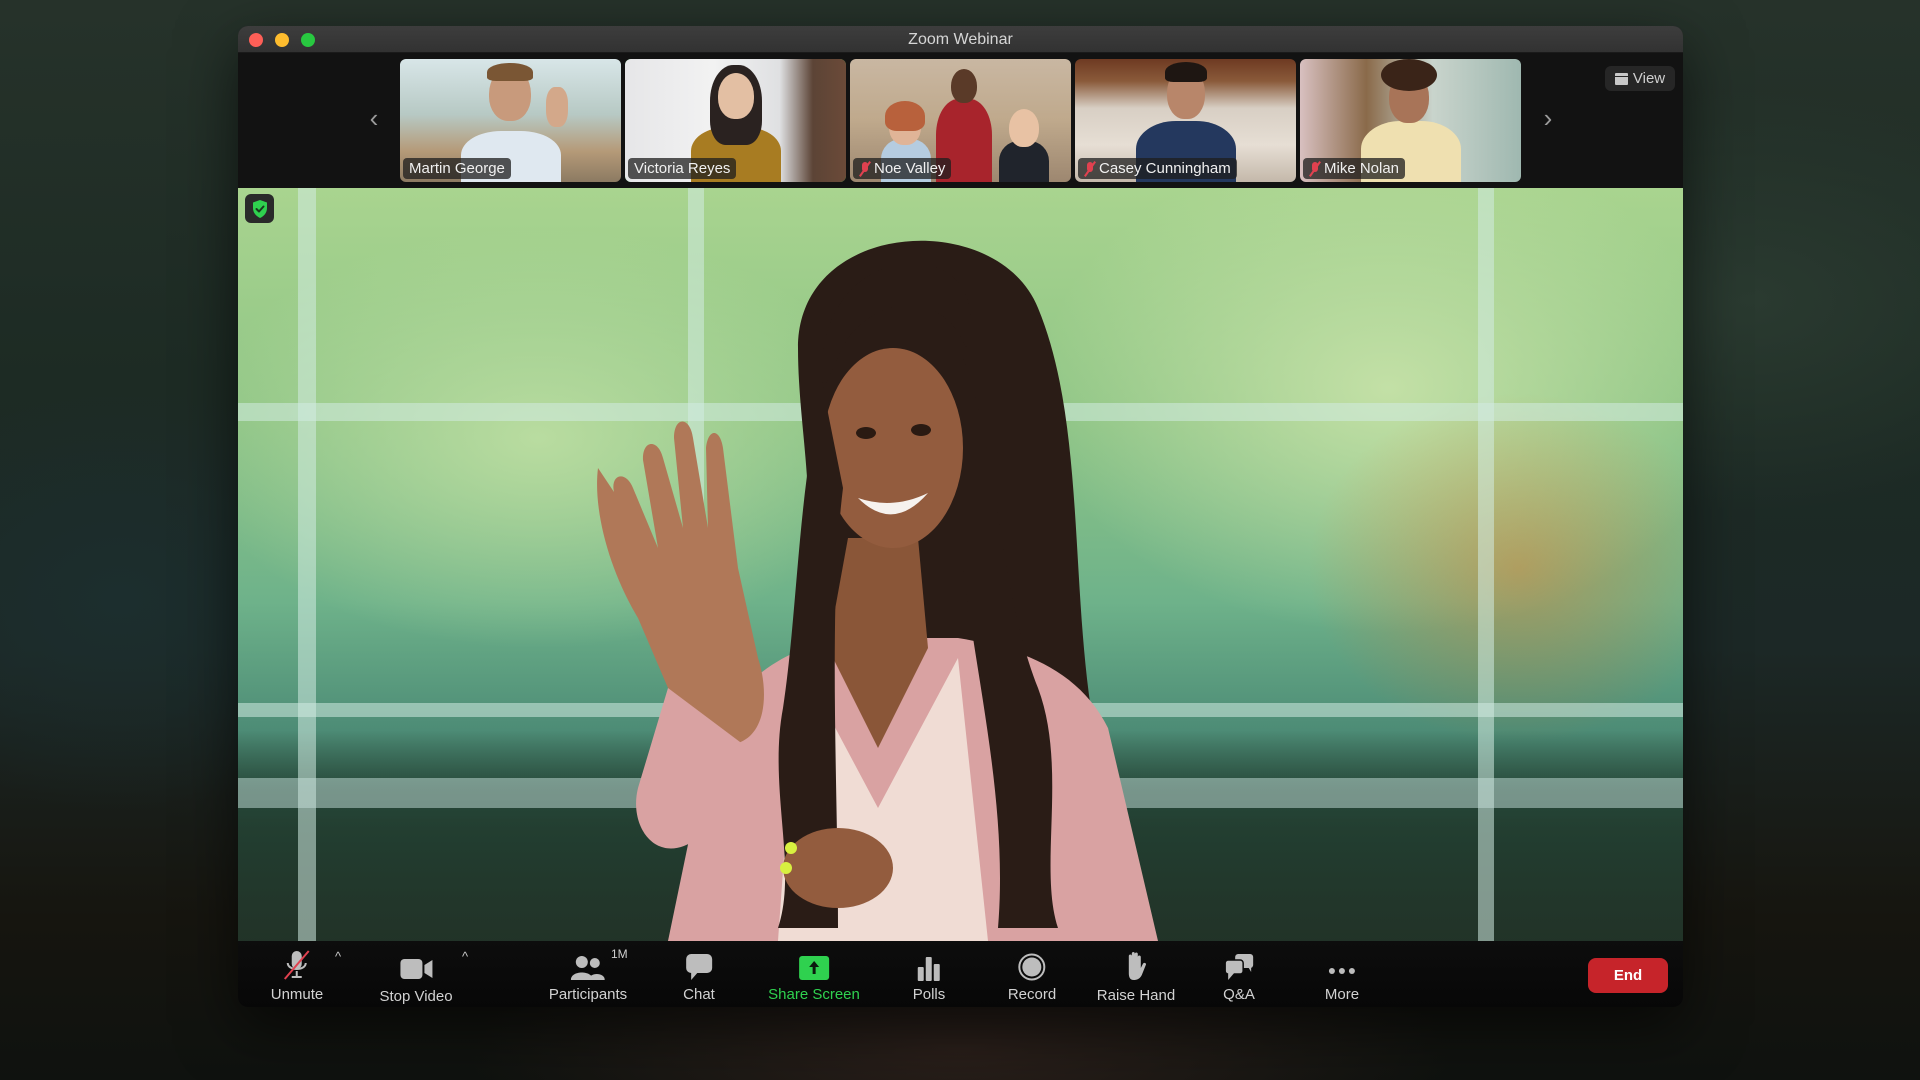  What do you see at coordinates (374, 118) in the screenshot?
I see `chevron-left-icon: ‹` at bounding box center [374, 118].